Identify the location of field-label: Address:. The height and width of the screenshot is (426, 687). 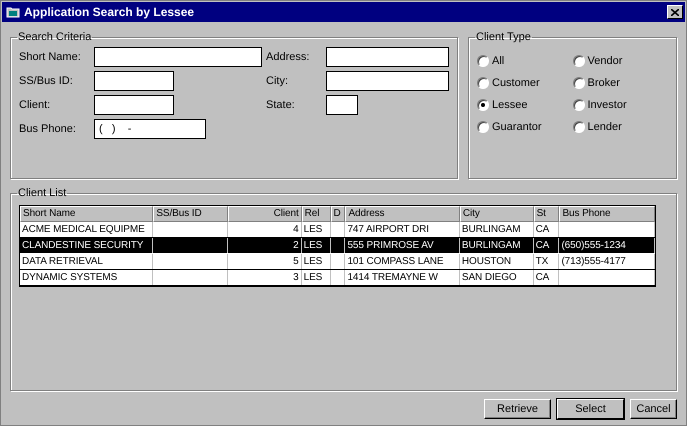
(288, 57).